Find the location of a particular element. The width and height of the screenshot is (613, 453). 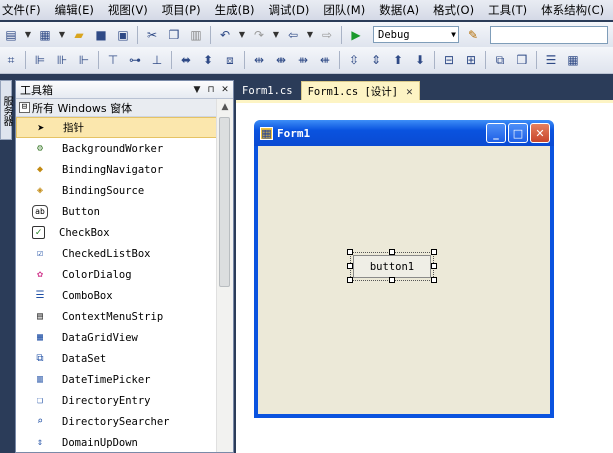

menu-data: 数据(A) is located at coordinates (402, 10).